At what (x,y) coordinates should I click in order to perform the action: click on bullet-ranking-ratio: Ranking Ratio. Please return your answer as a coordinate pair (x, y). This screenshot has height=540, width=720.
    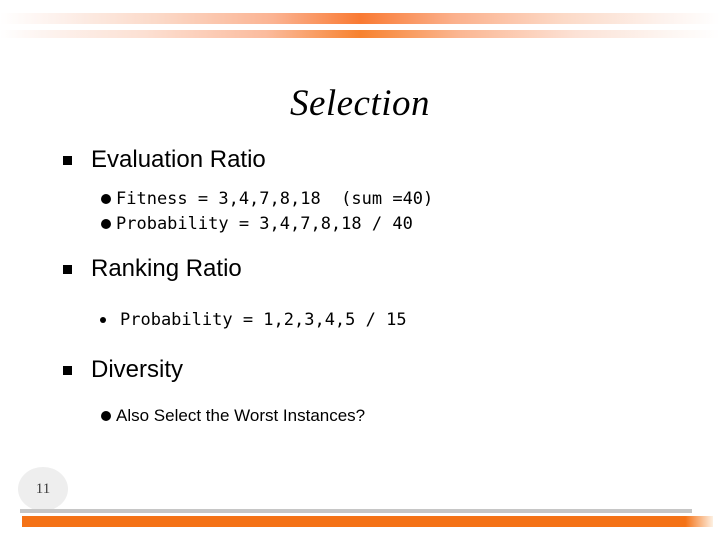
    Looking at the image, I should click on (360, 270).